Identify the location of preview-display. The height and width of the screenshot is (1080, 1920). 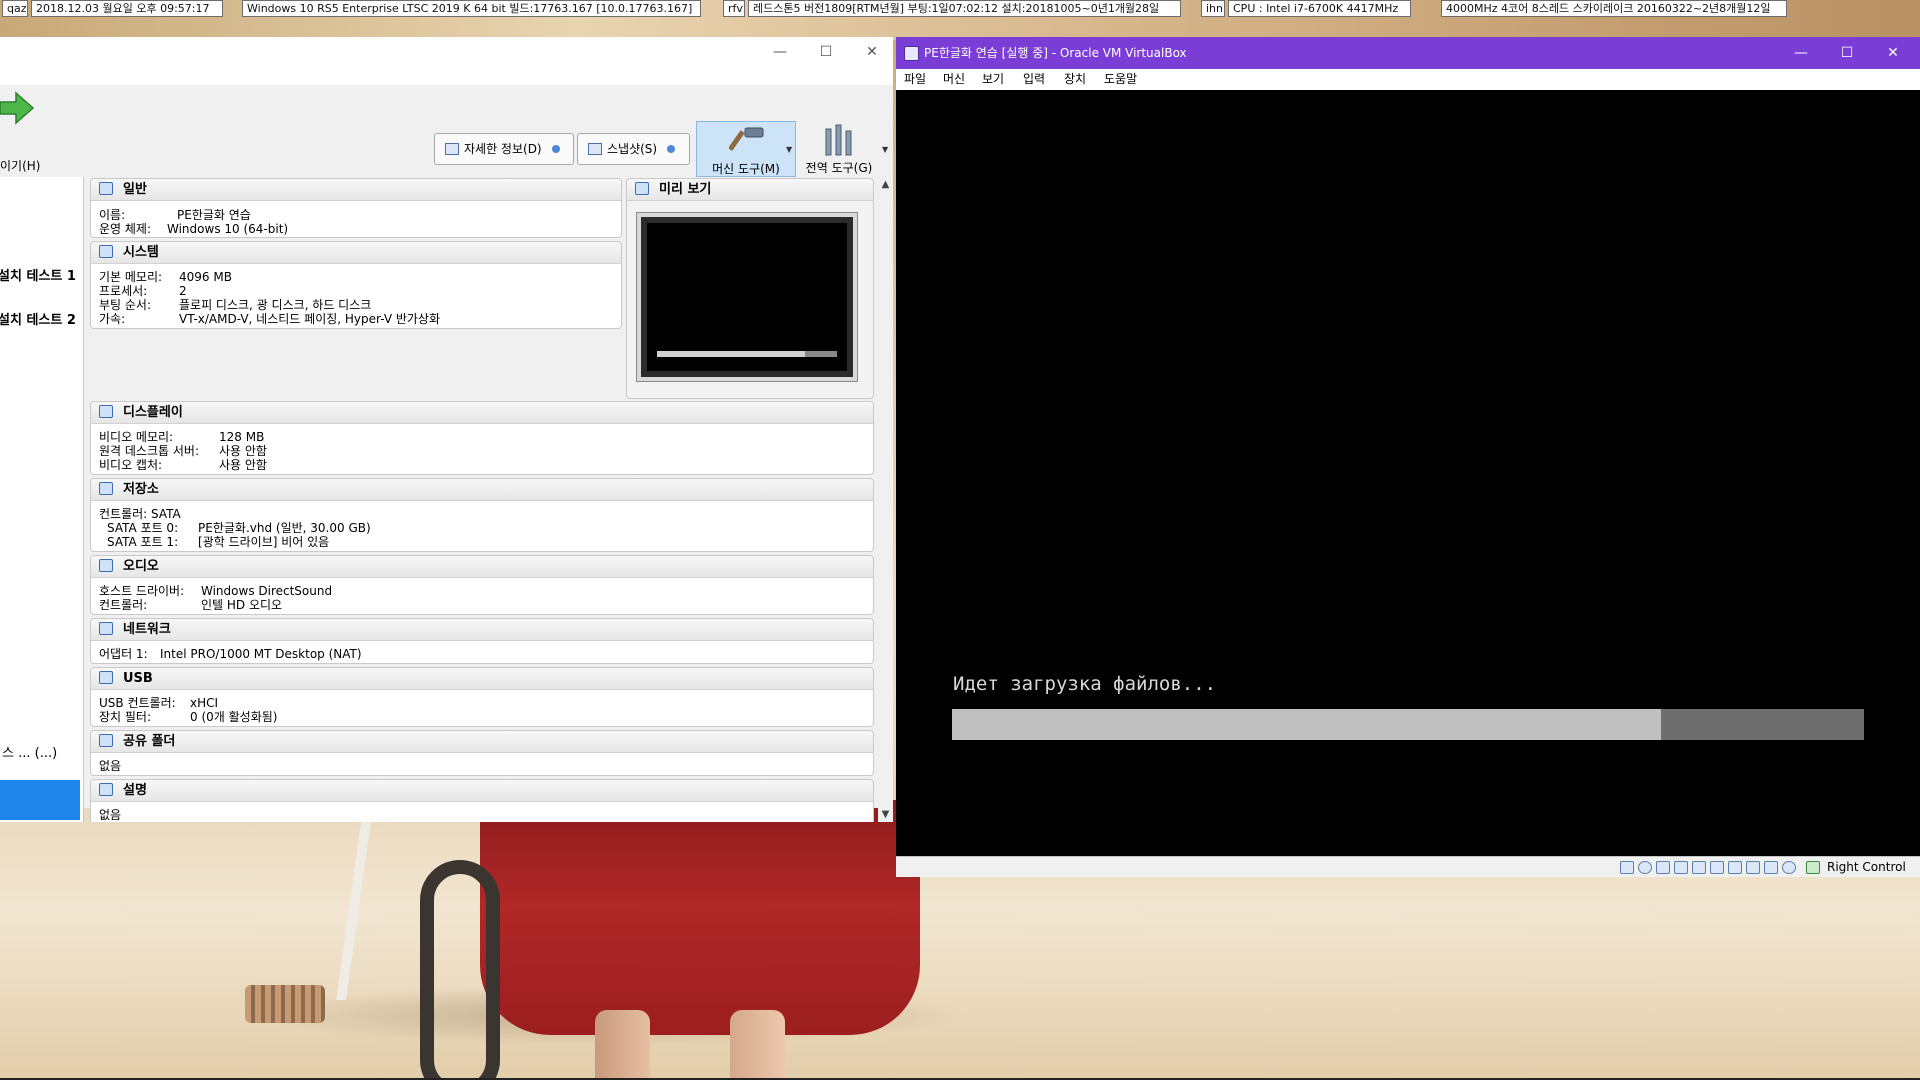
(747, 297).